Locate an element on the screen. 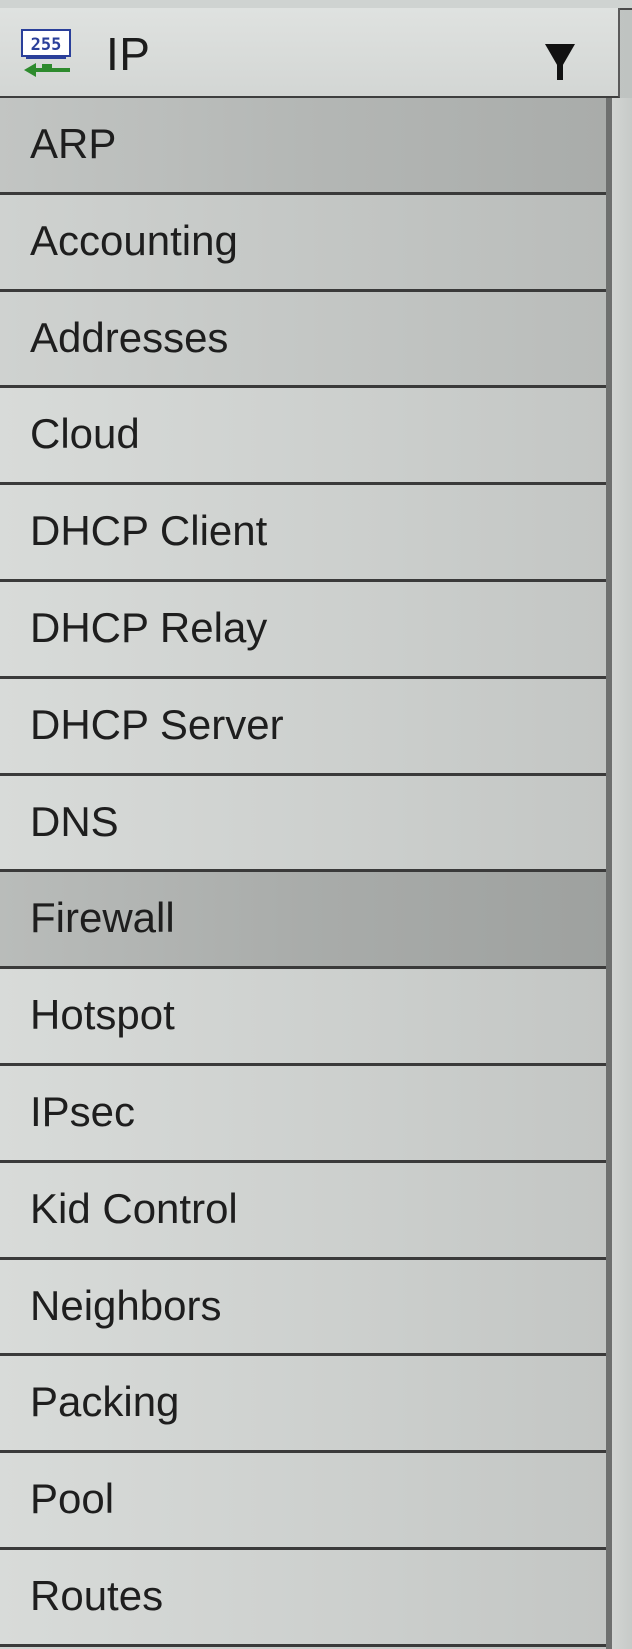 Image resolution: width=632 pixels, height=1649 pixels. menu-item-arp: ARP is located at coordinates (303, 146).